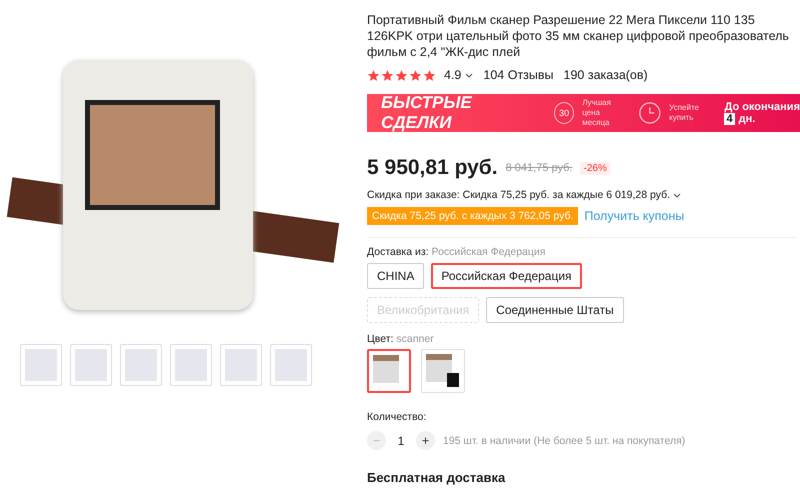 This screenshot has width=800, height=491. Describe the element at coordinates (597, 113) in the screenshot. I see `best-price-text: Лучшая цена месяца` at that location.